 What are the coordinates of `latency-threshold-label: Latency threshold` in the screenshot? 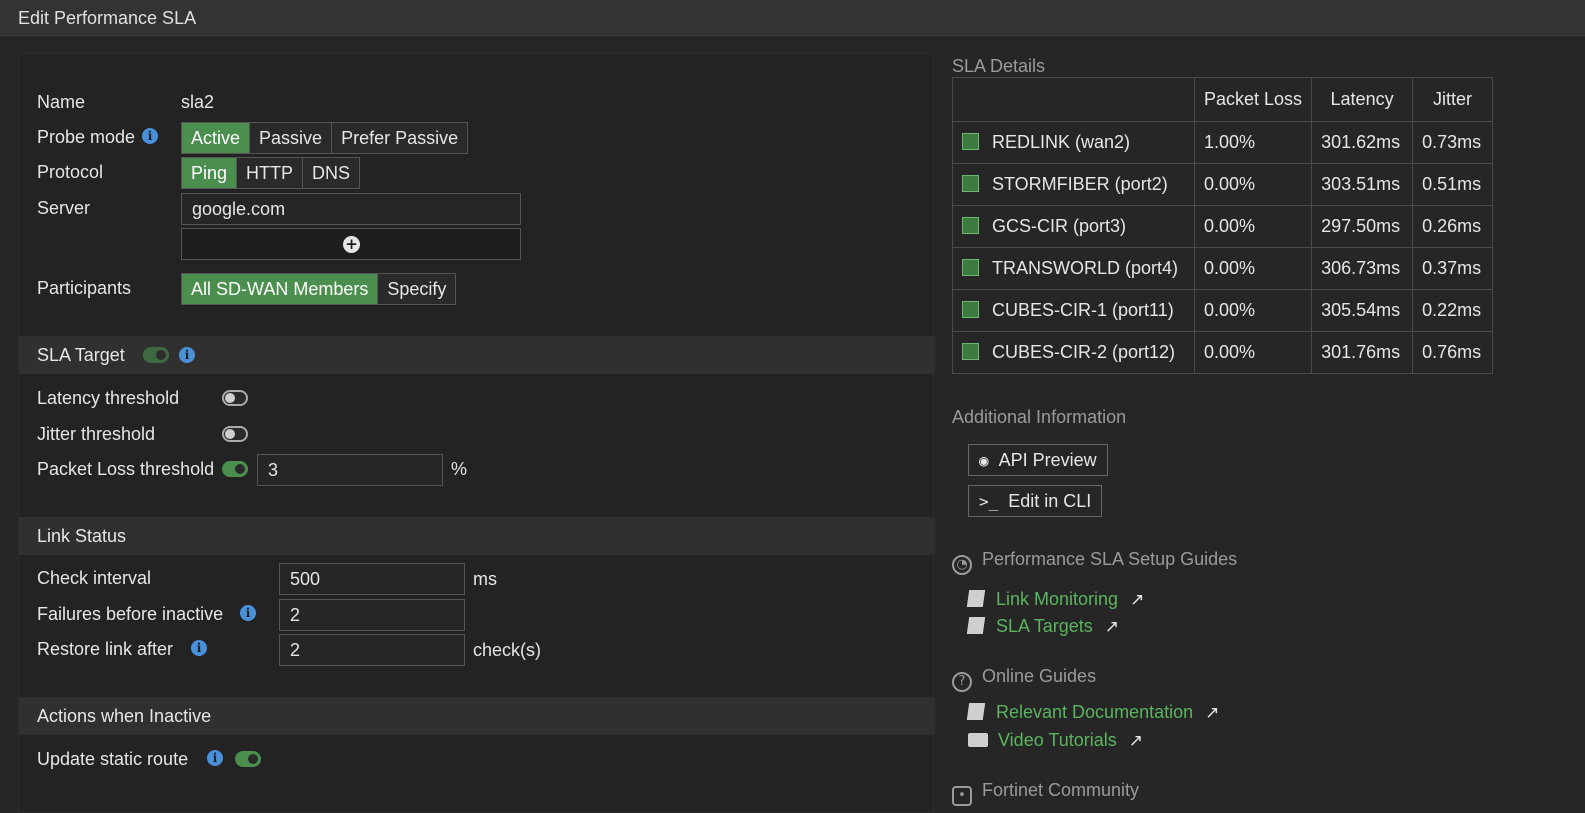 It's located at (108, 398).